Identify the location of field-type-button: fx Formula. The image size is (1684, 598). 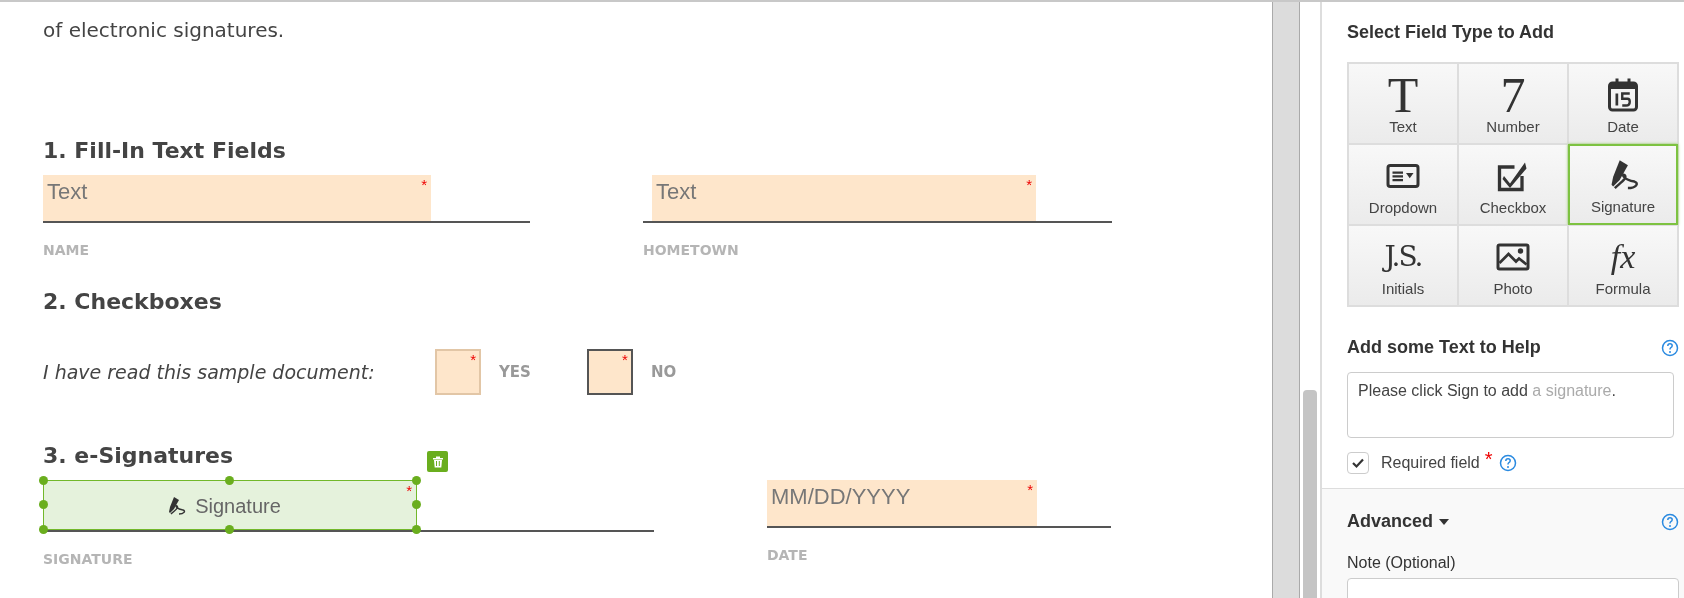
(1623, 265).